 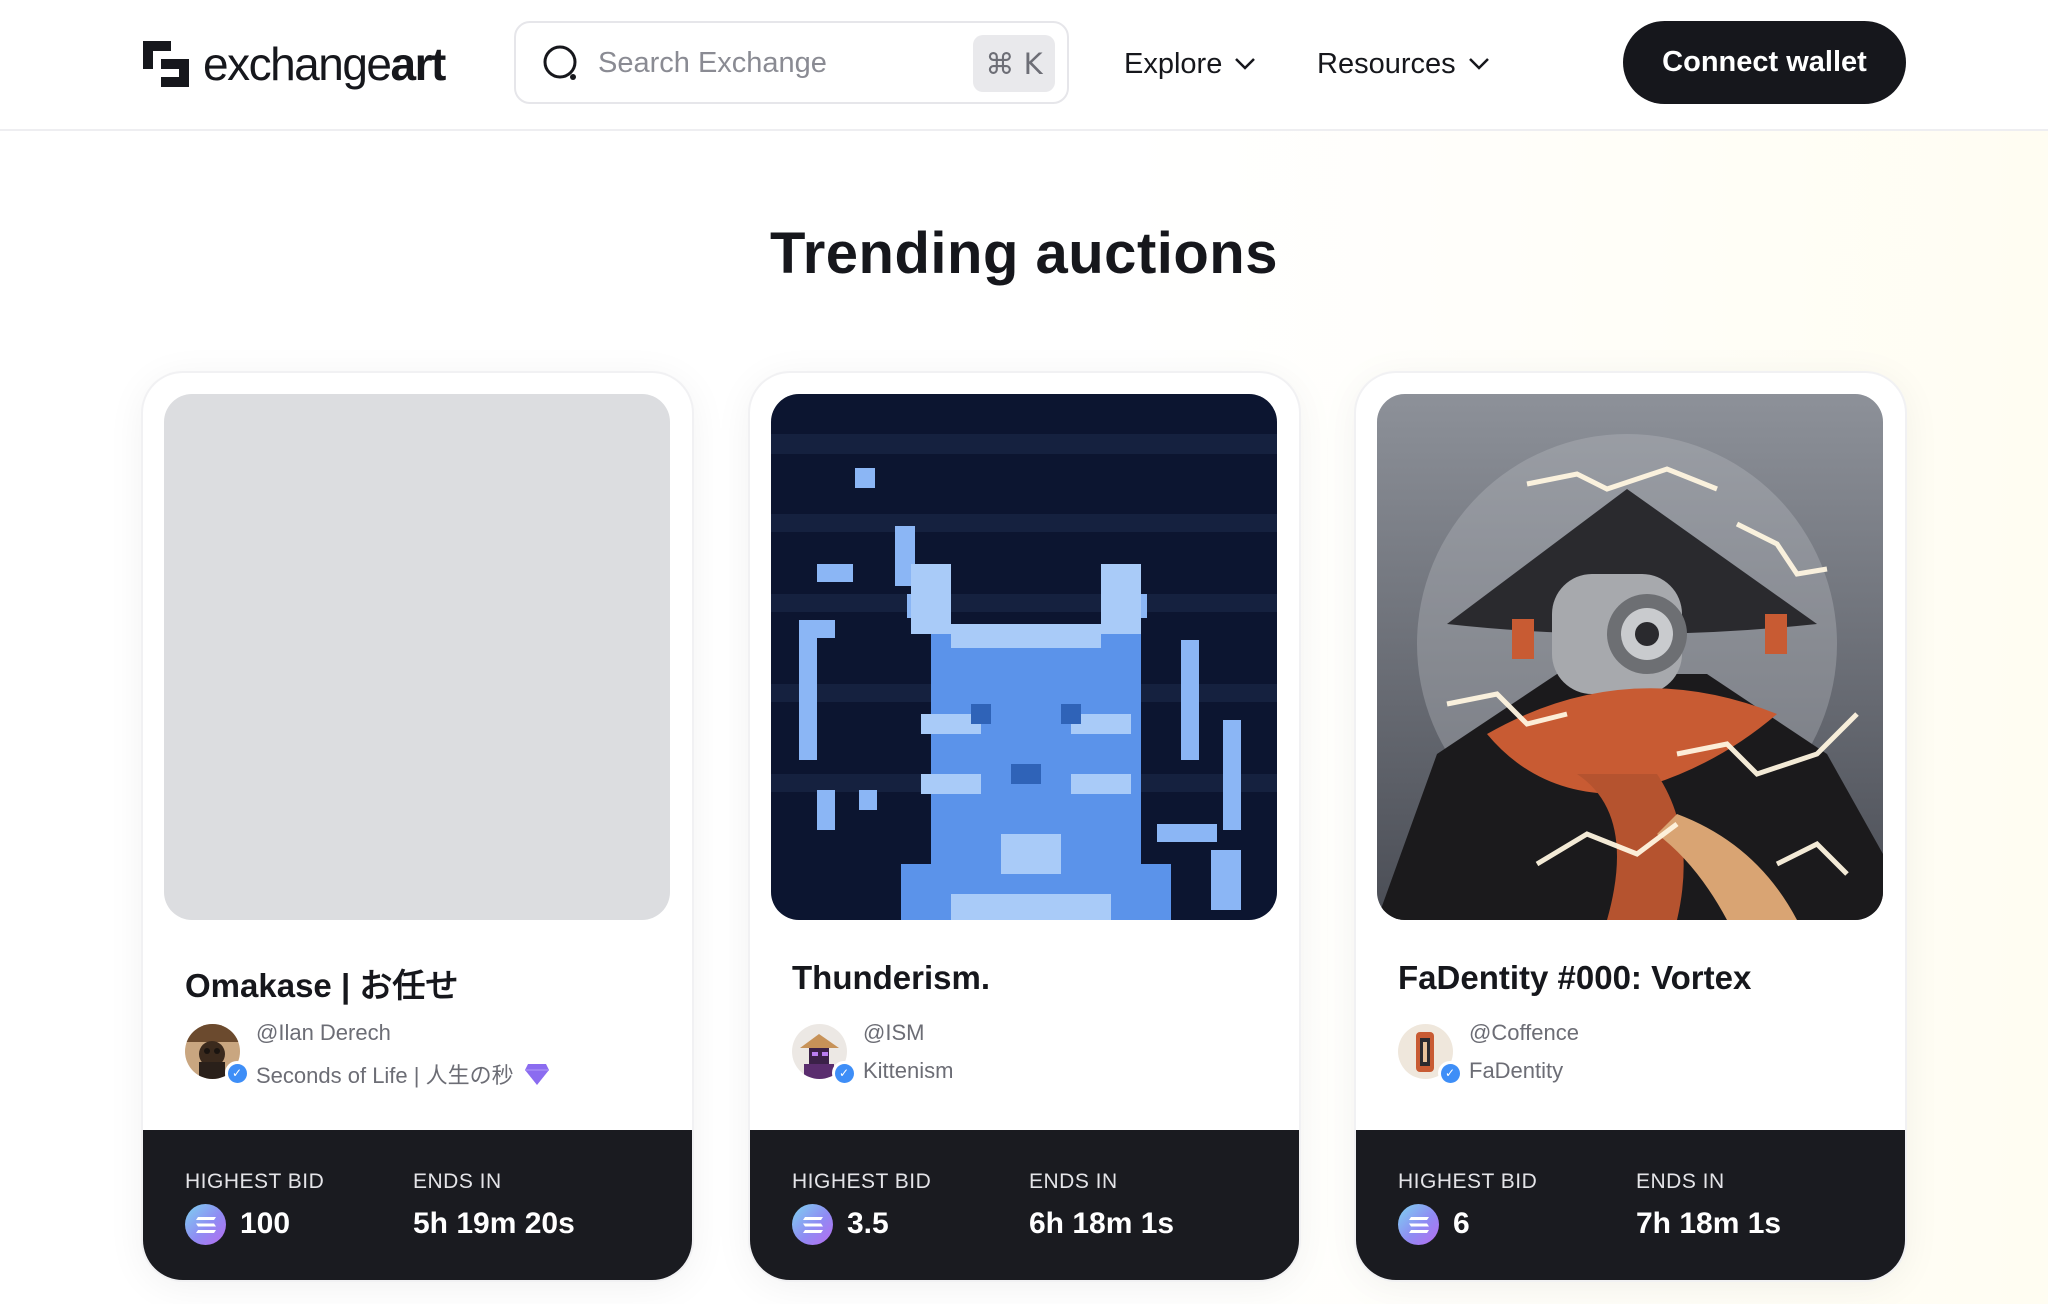 I want to click on highest-bid-value: 6, so click(x=1461, y=1223).